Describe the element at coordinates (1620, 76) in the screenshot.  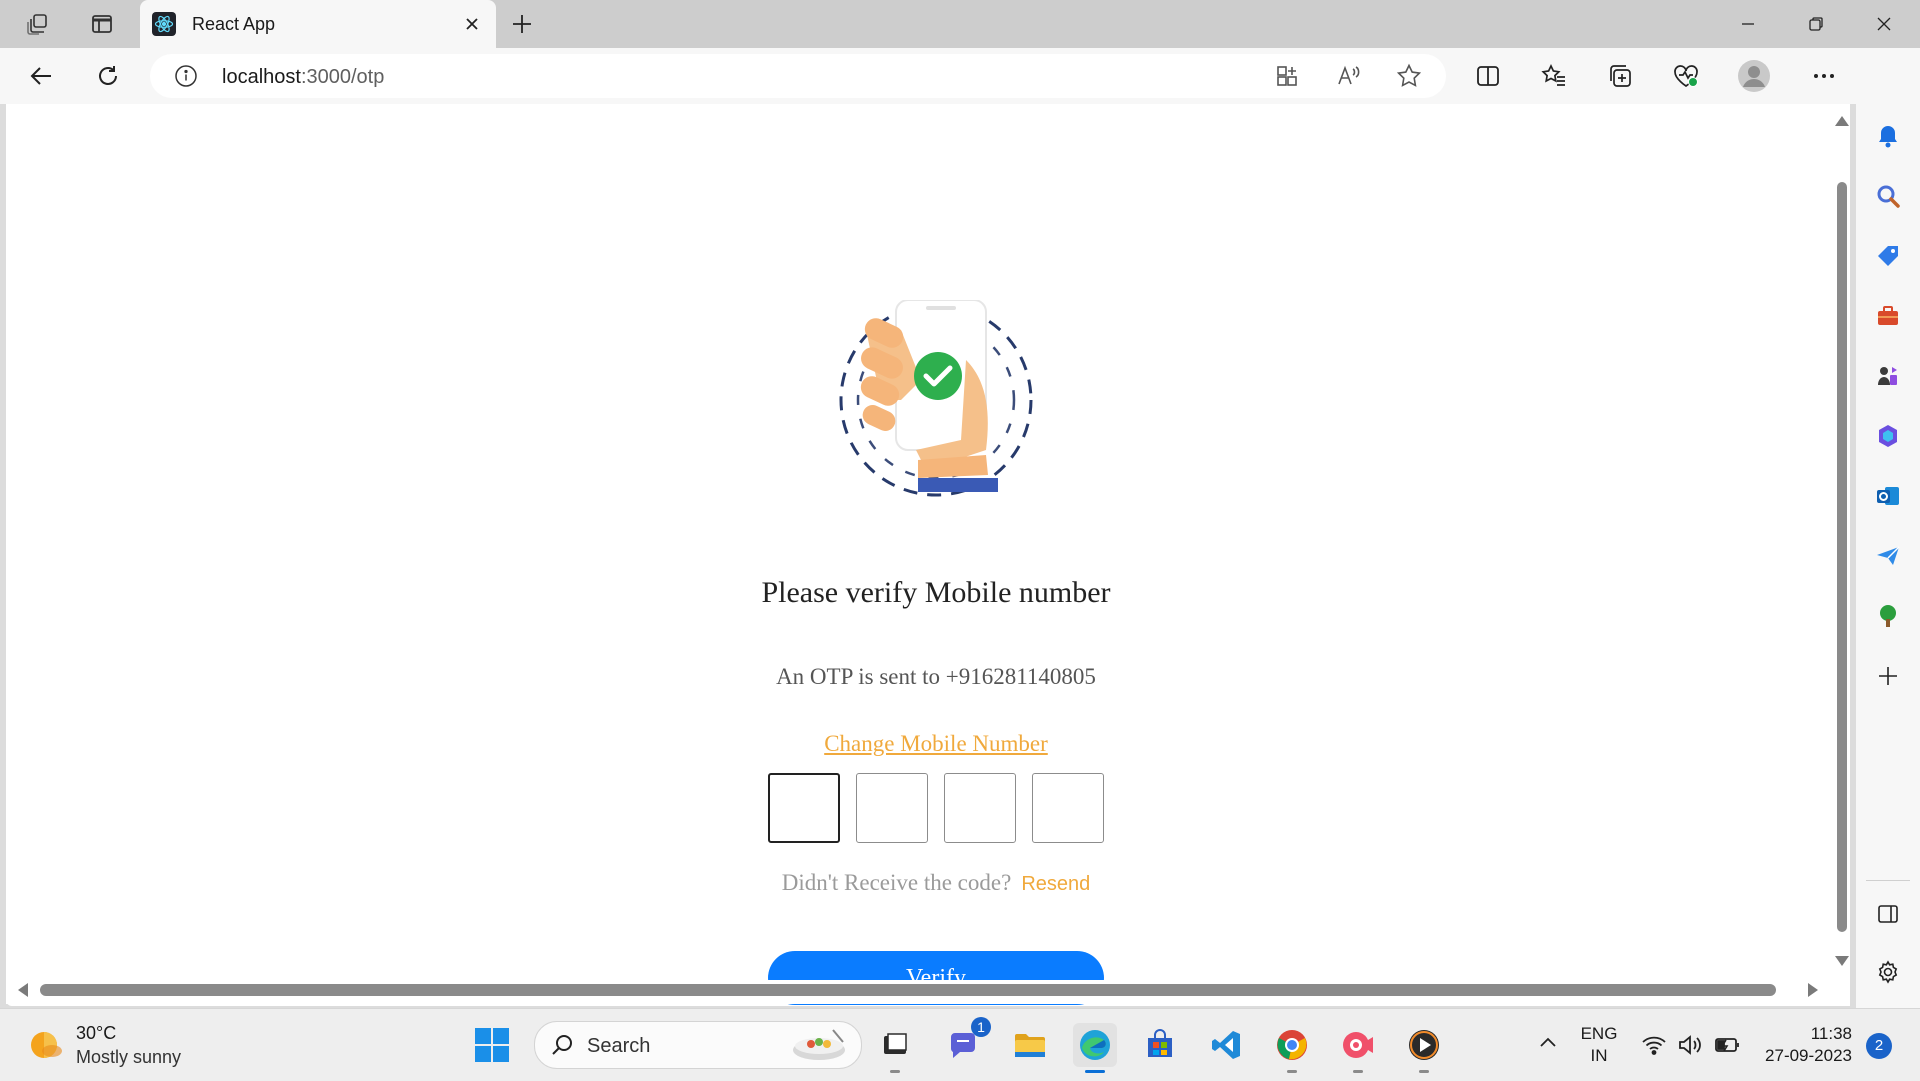
I see `collections-icon` at that location.